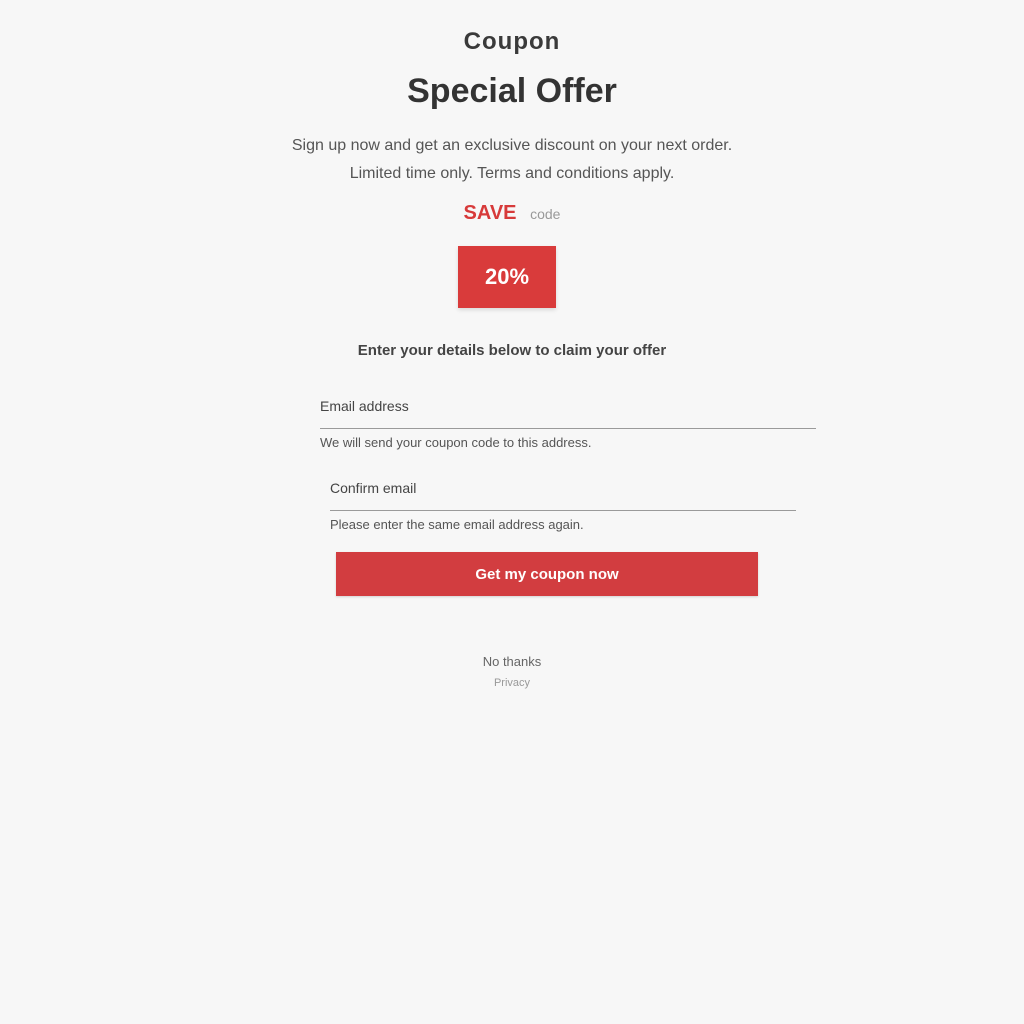 The height and width of the screenshot is (1024, 1024). What do you see at coordinates (490, 213) in the screenshot?
I see `promo-code: SAVE` at bounding box center [490, 213].